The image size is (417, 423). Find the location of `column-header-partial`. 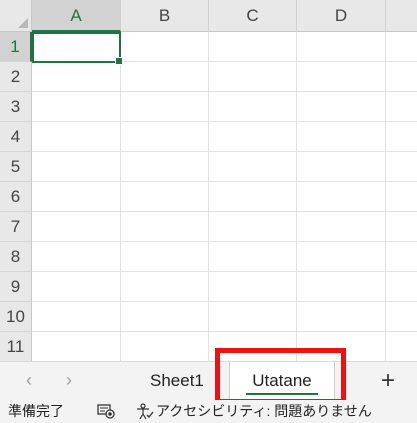

column-header-partial is located at coordinates (401, 16).